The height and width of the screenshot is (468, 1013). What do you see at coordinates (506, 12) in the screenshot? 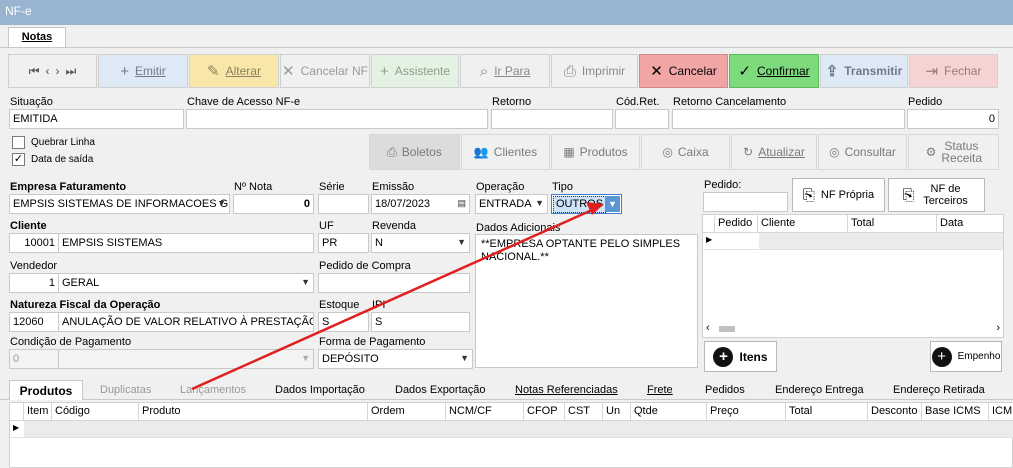
I see `window-title: NF-e` at bounding box center [506, 12].